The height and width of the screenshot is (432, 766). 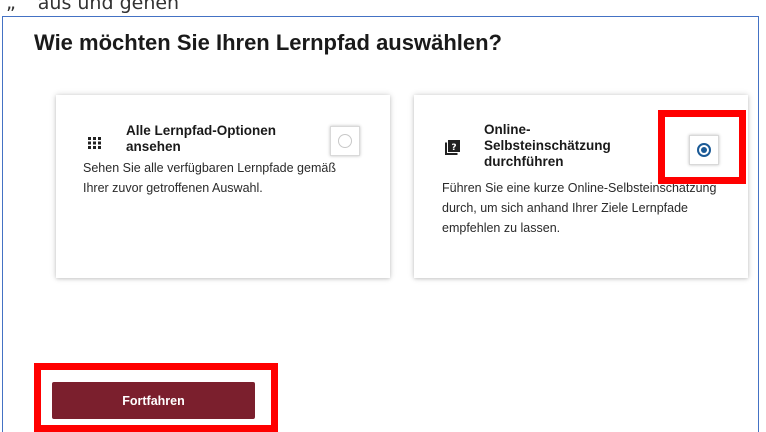 I want to click on option-radio-all-paths, so click(x=345, y=141).